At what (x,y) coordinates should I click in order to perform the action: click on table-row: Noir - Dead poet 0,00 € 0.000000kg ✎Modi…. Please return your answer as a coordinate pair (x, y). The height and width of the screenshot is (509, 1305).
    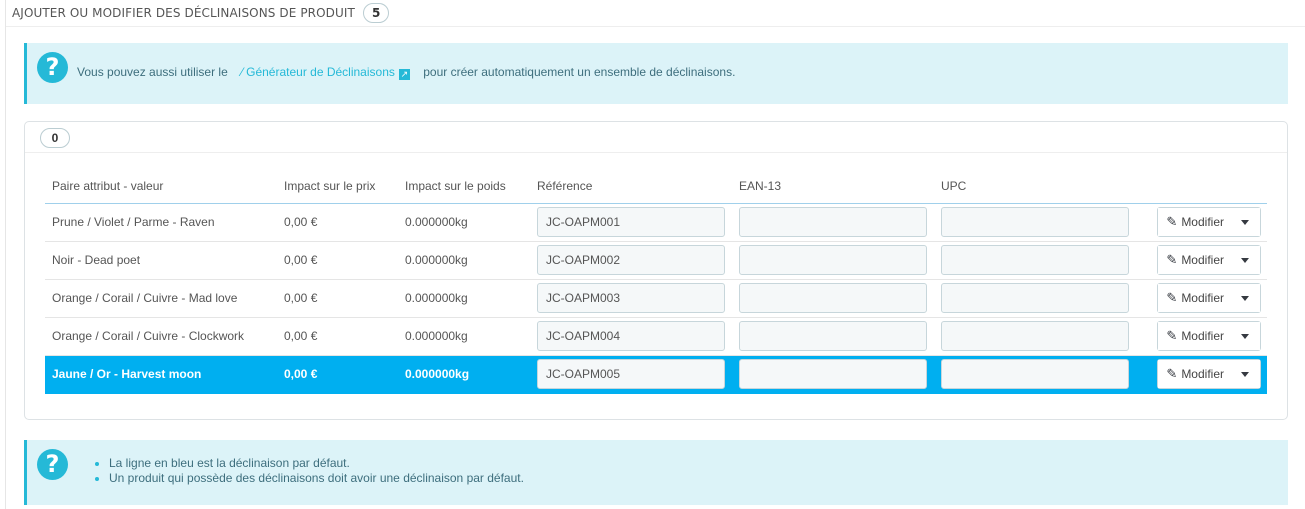
    Looking at the image, I should click on (656, 260).